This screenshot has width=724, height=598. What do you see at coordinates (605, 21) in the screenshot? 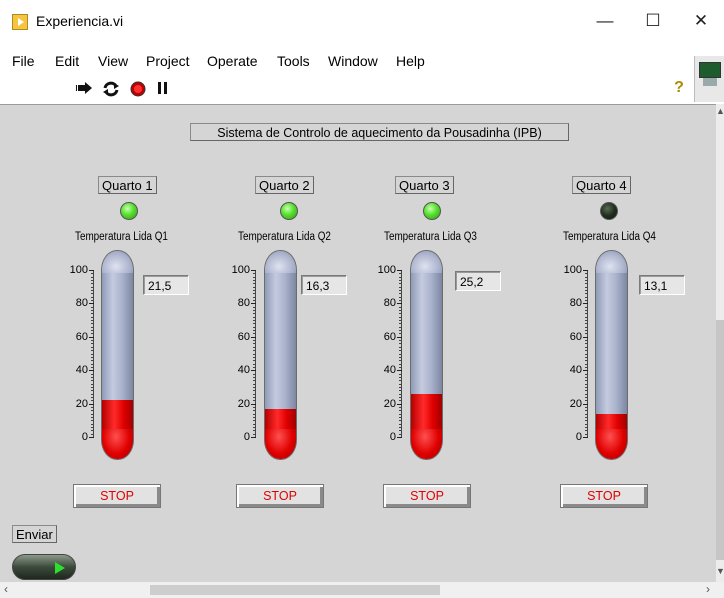
I see `minimize-button: —` at bounding box center [605, 21].